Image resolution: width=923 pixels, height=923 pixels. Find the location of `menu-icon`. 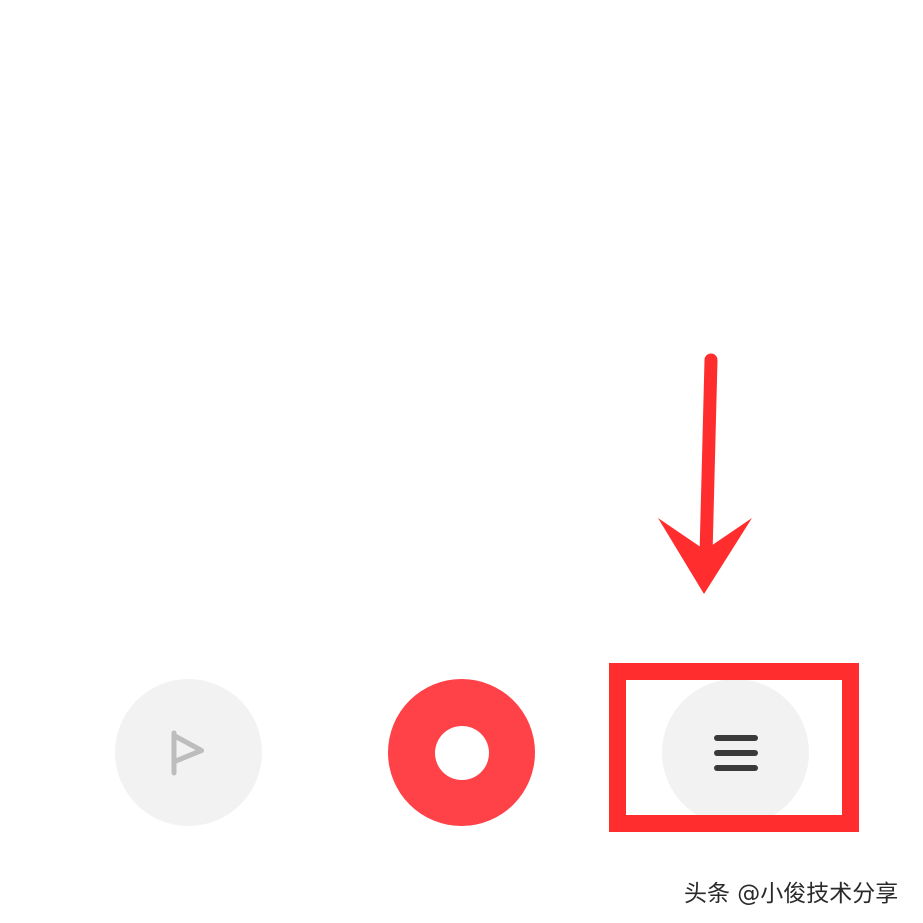

menu-icon is located at coordinates (735, 752).